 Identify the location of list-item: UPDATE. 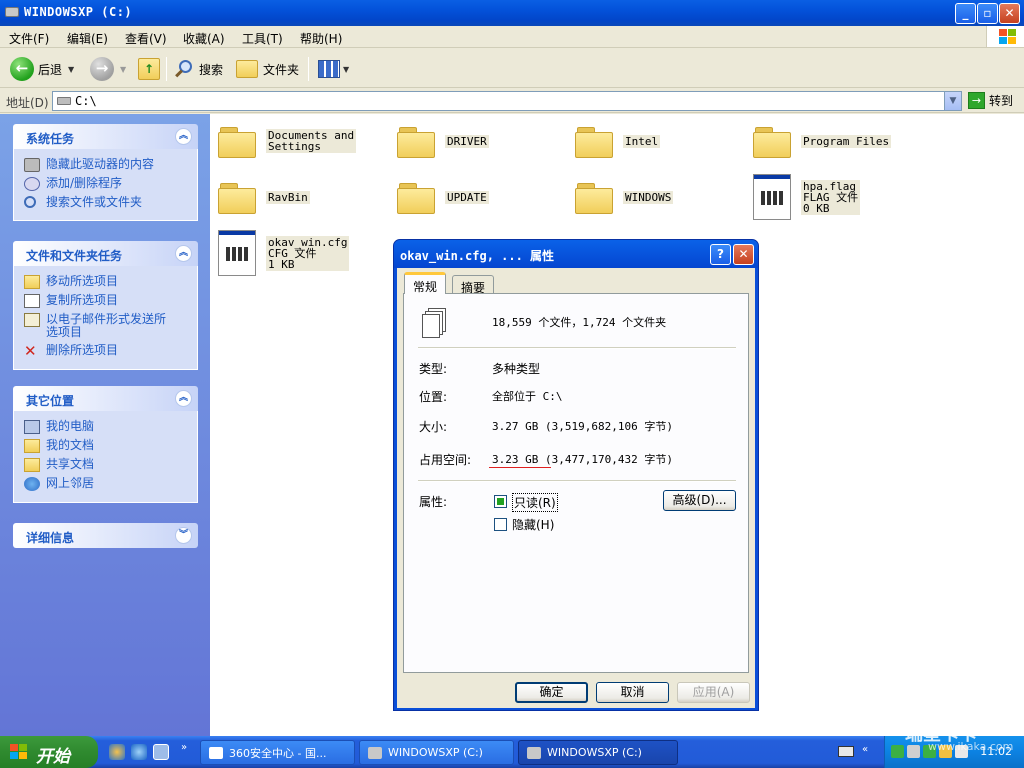
(443, 197).